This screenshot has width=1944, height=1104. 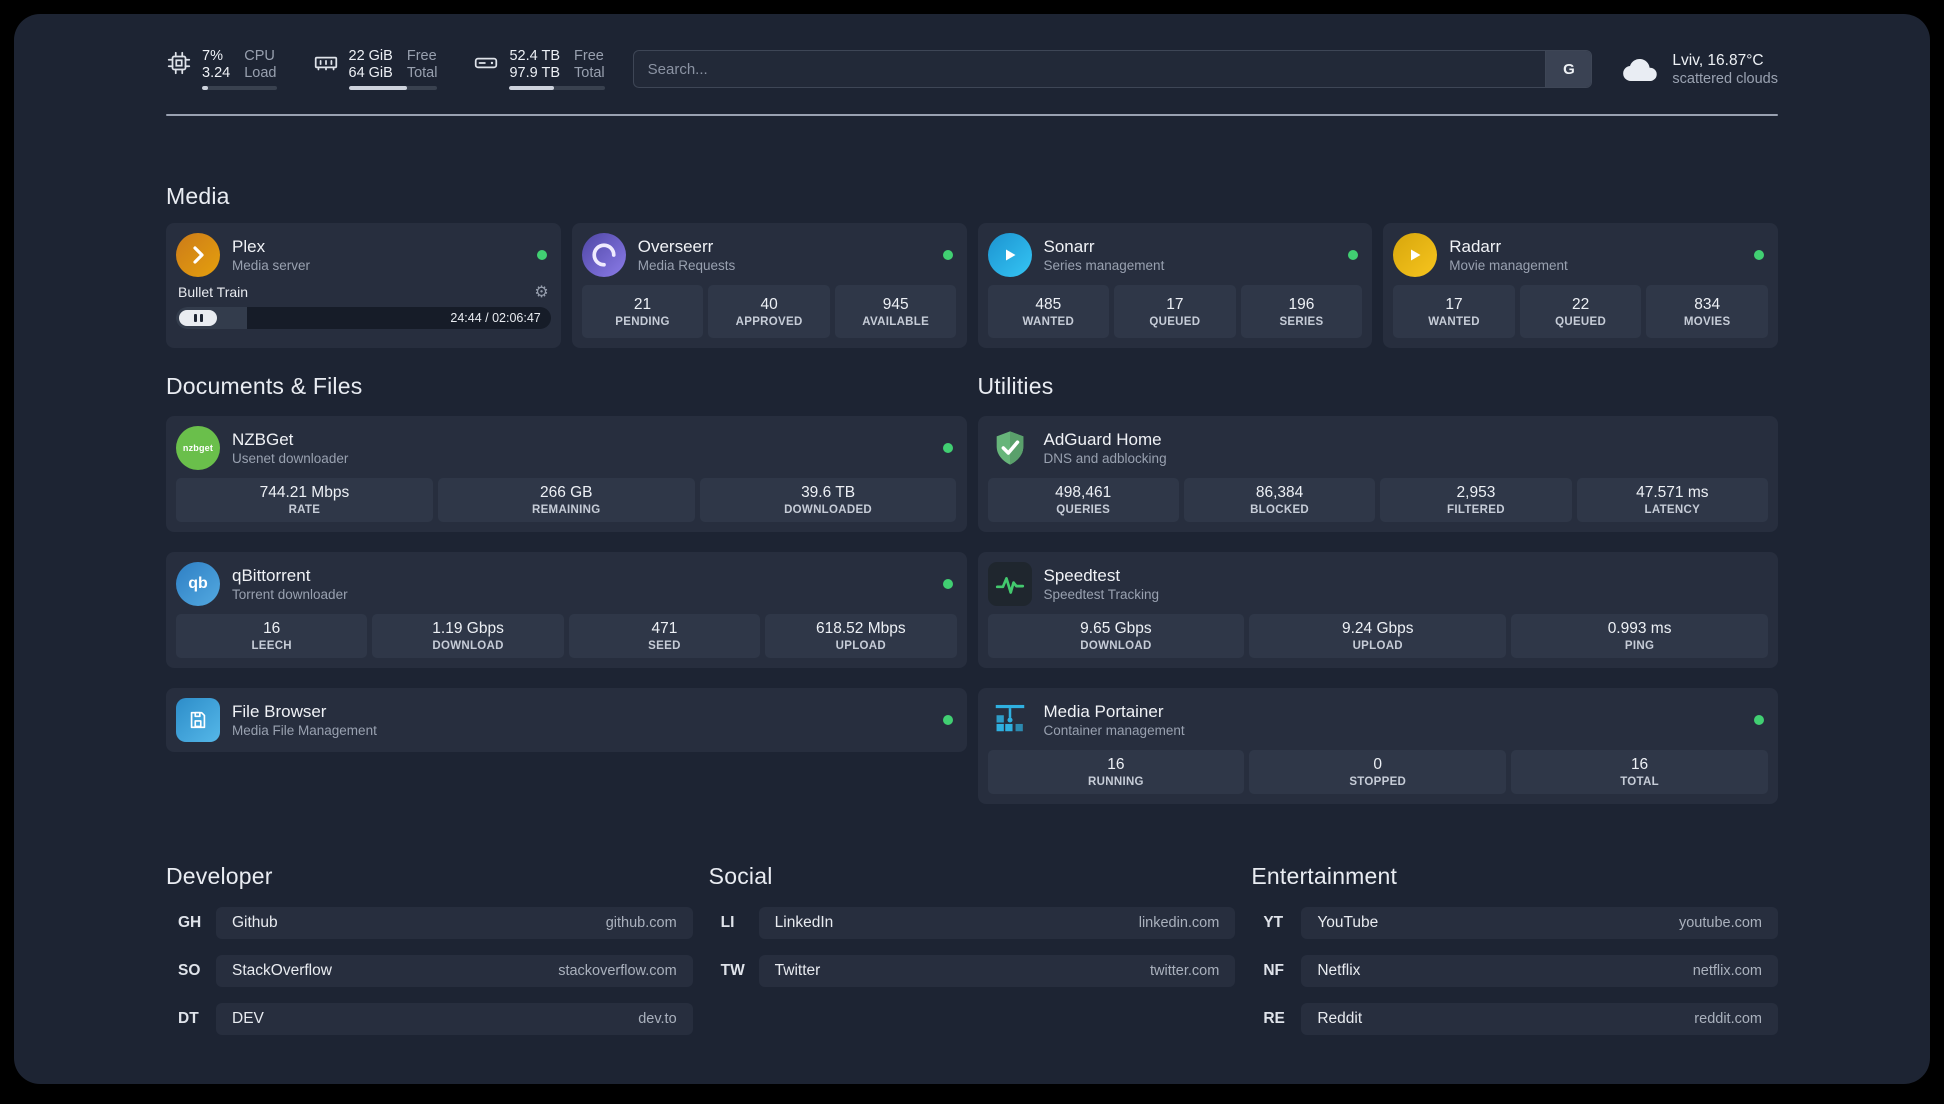 I want to click on stat-remaining: 266 GB REMAINING, so click(x=566, y=500).